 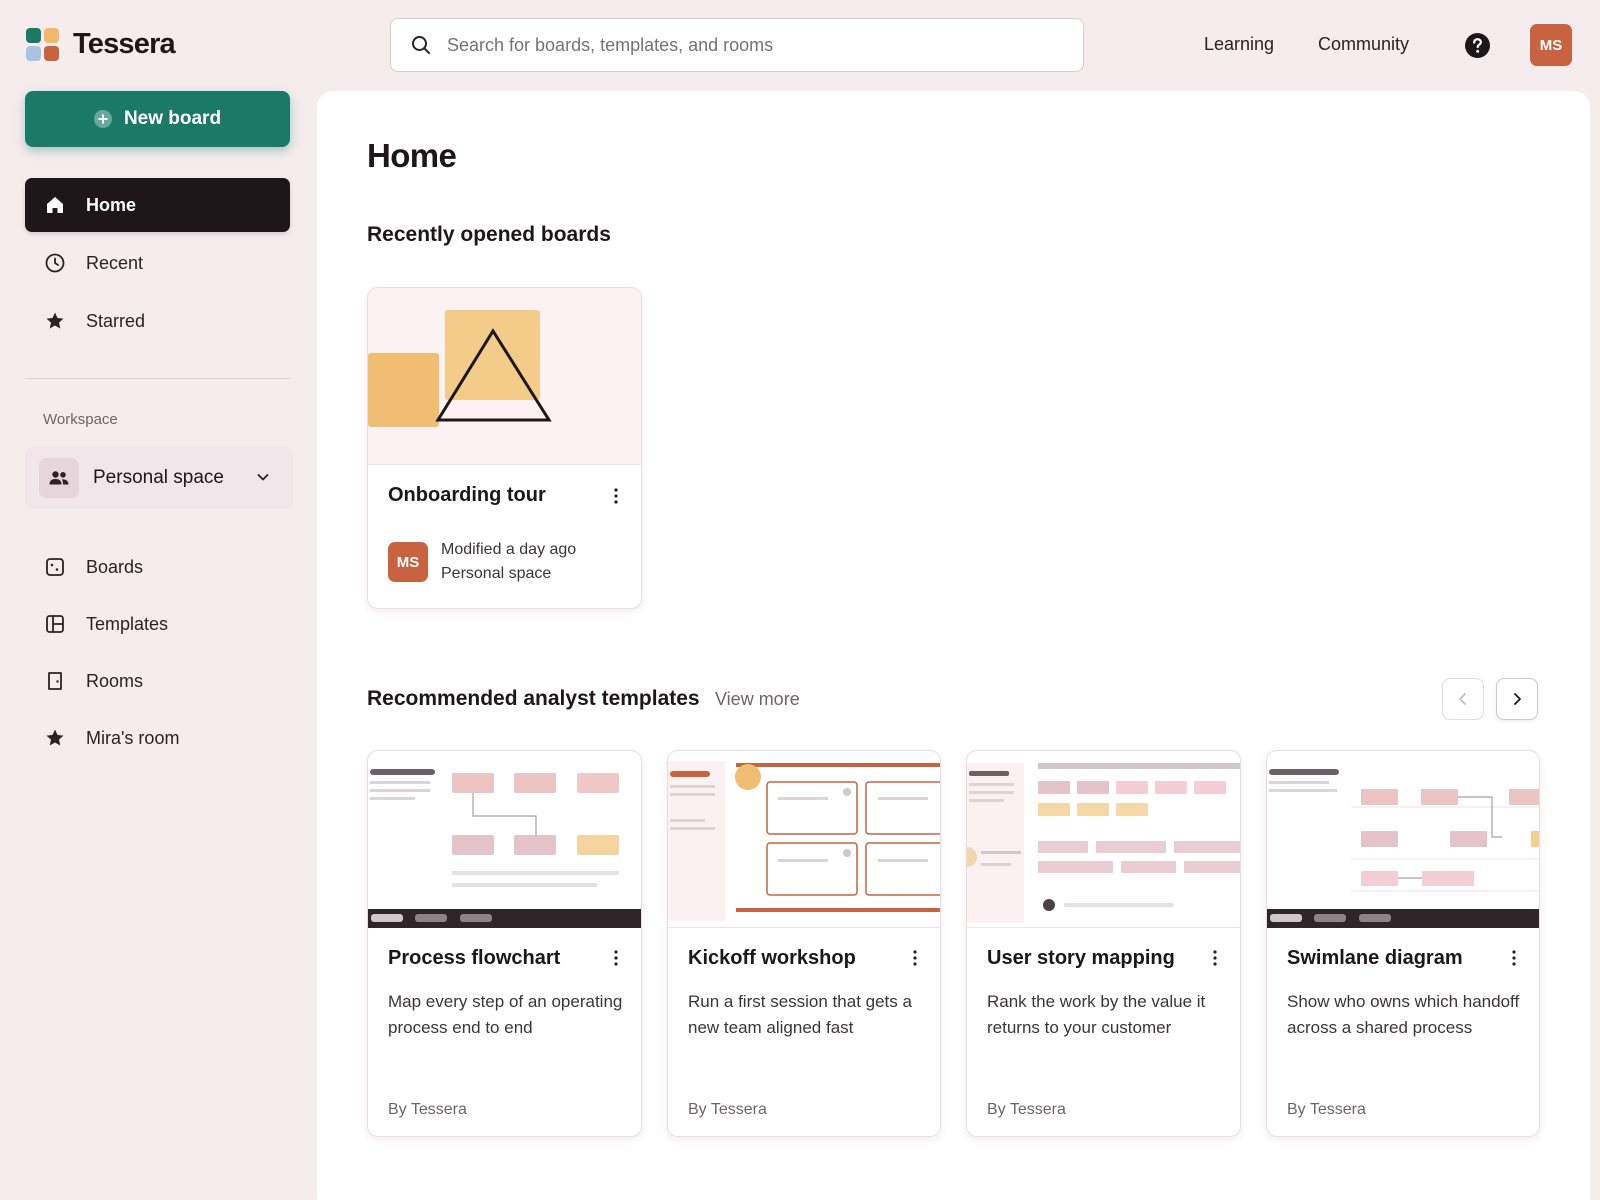 What do you see at coordinates (55, 205) in the screenshot?
I see `home-icon` at bounding box center [55, 205].